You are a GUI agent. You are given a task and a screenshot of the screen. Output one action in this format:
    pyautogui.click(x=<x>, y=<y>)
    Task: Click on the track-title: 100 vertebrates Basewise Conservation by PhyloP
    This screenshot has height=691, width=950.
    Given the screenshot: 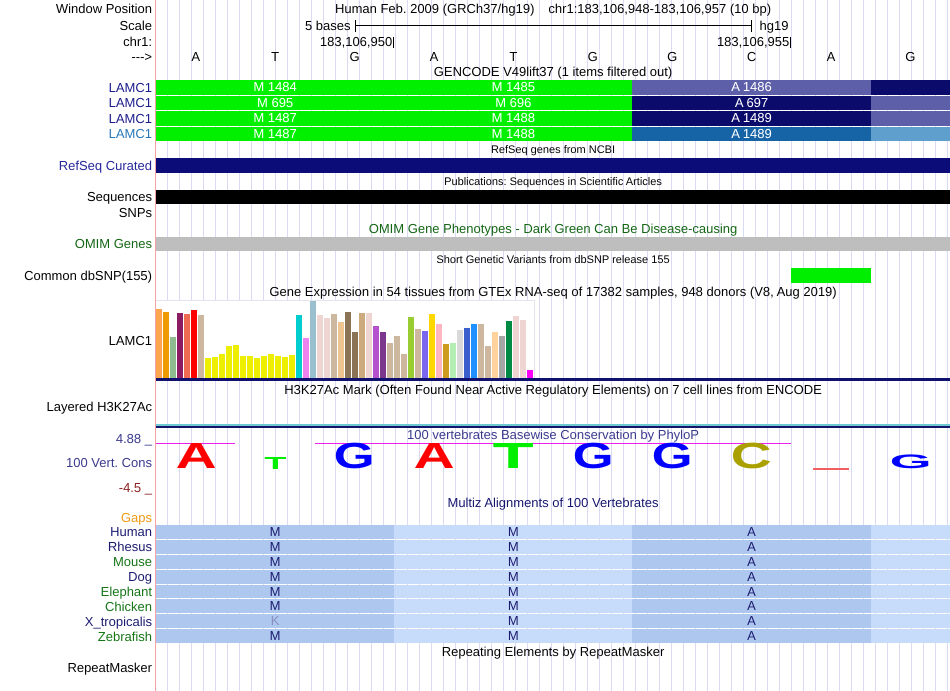 What is the action you would take?
    pyautogui.click(x=553, y=435)
    